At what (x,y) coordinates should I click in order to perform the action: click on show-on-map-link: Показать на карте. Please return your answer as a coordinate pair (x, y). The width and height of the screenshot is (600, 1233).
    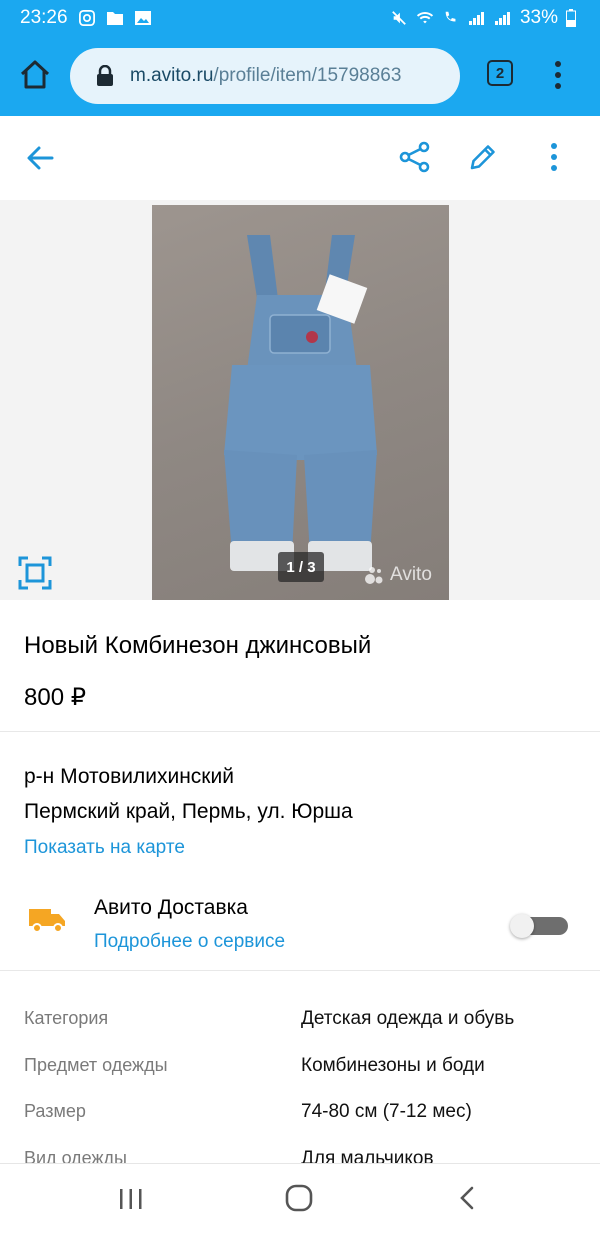
    Looking at the image, I should click on (104, 848).